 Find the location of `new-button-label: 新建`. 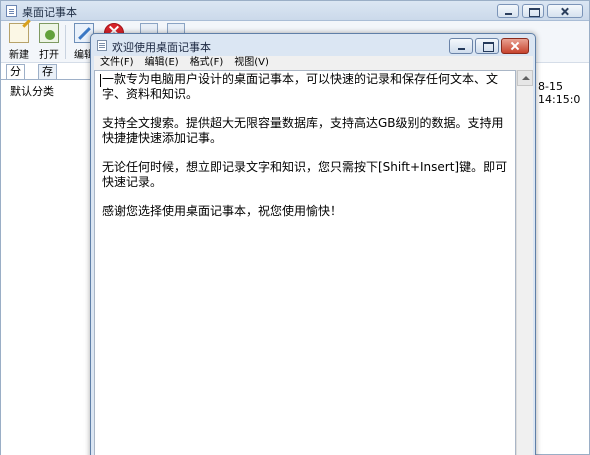

new-button-label: 新建 is located at coordinates (19, 55).